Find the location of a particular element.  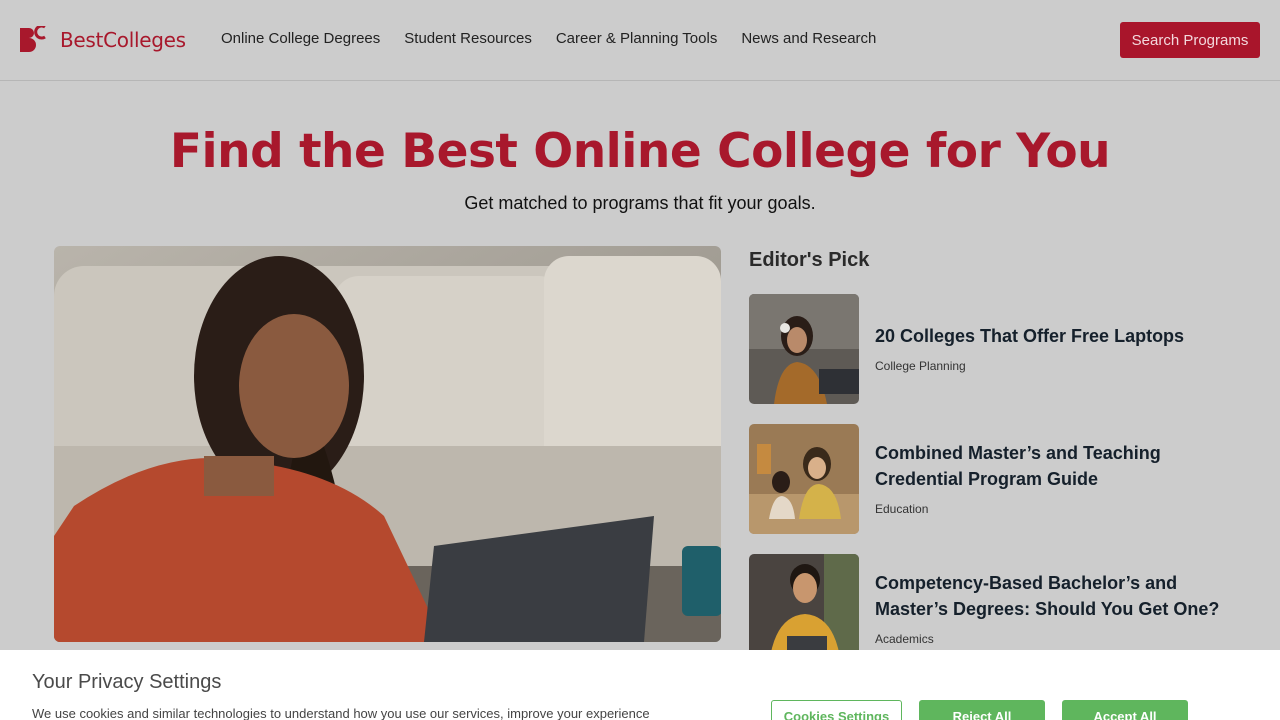

nav-online-college-degrees: Online College Degrees is located at coordinates (300, 38).